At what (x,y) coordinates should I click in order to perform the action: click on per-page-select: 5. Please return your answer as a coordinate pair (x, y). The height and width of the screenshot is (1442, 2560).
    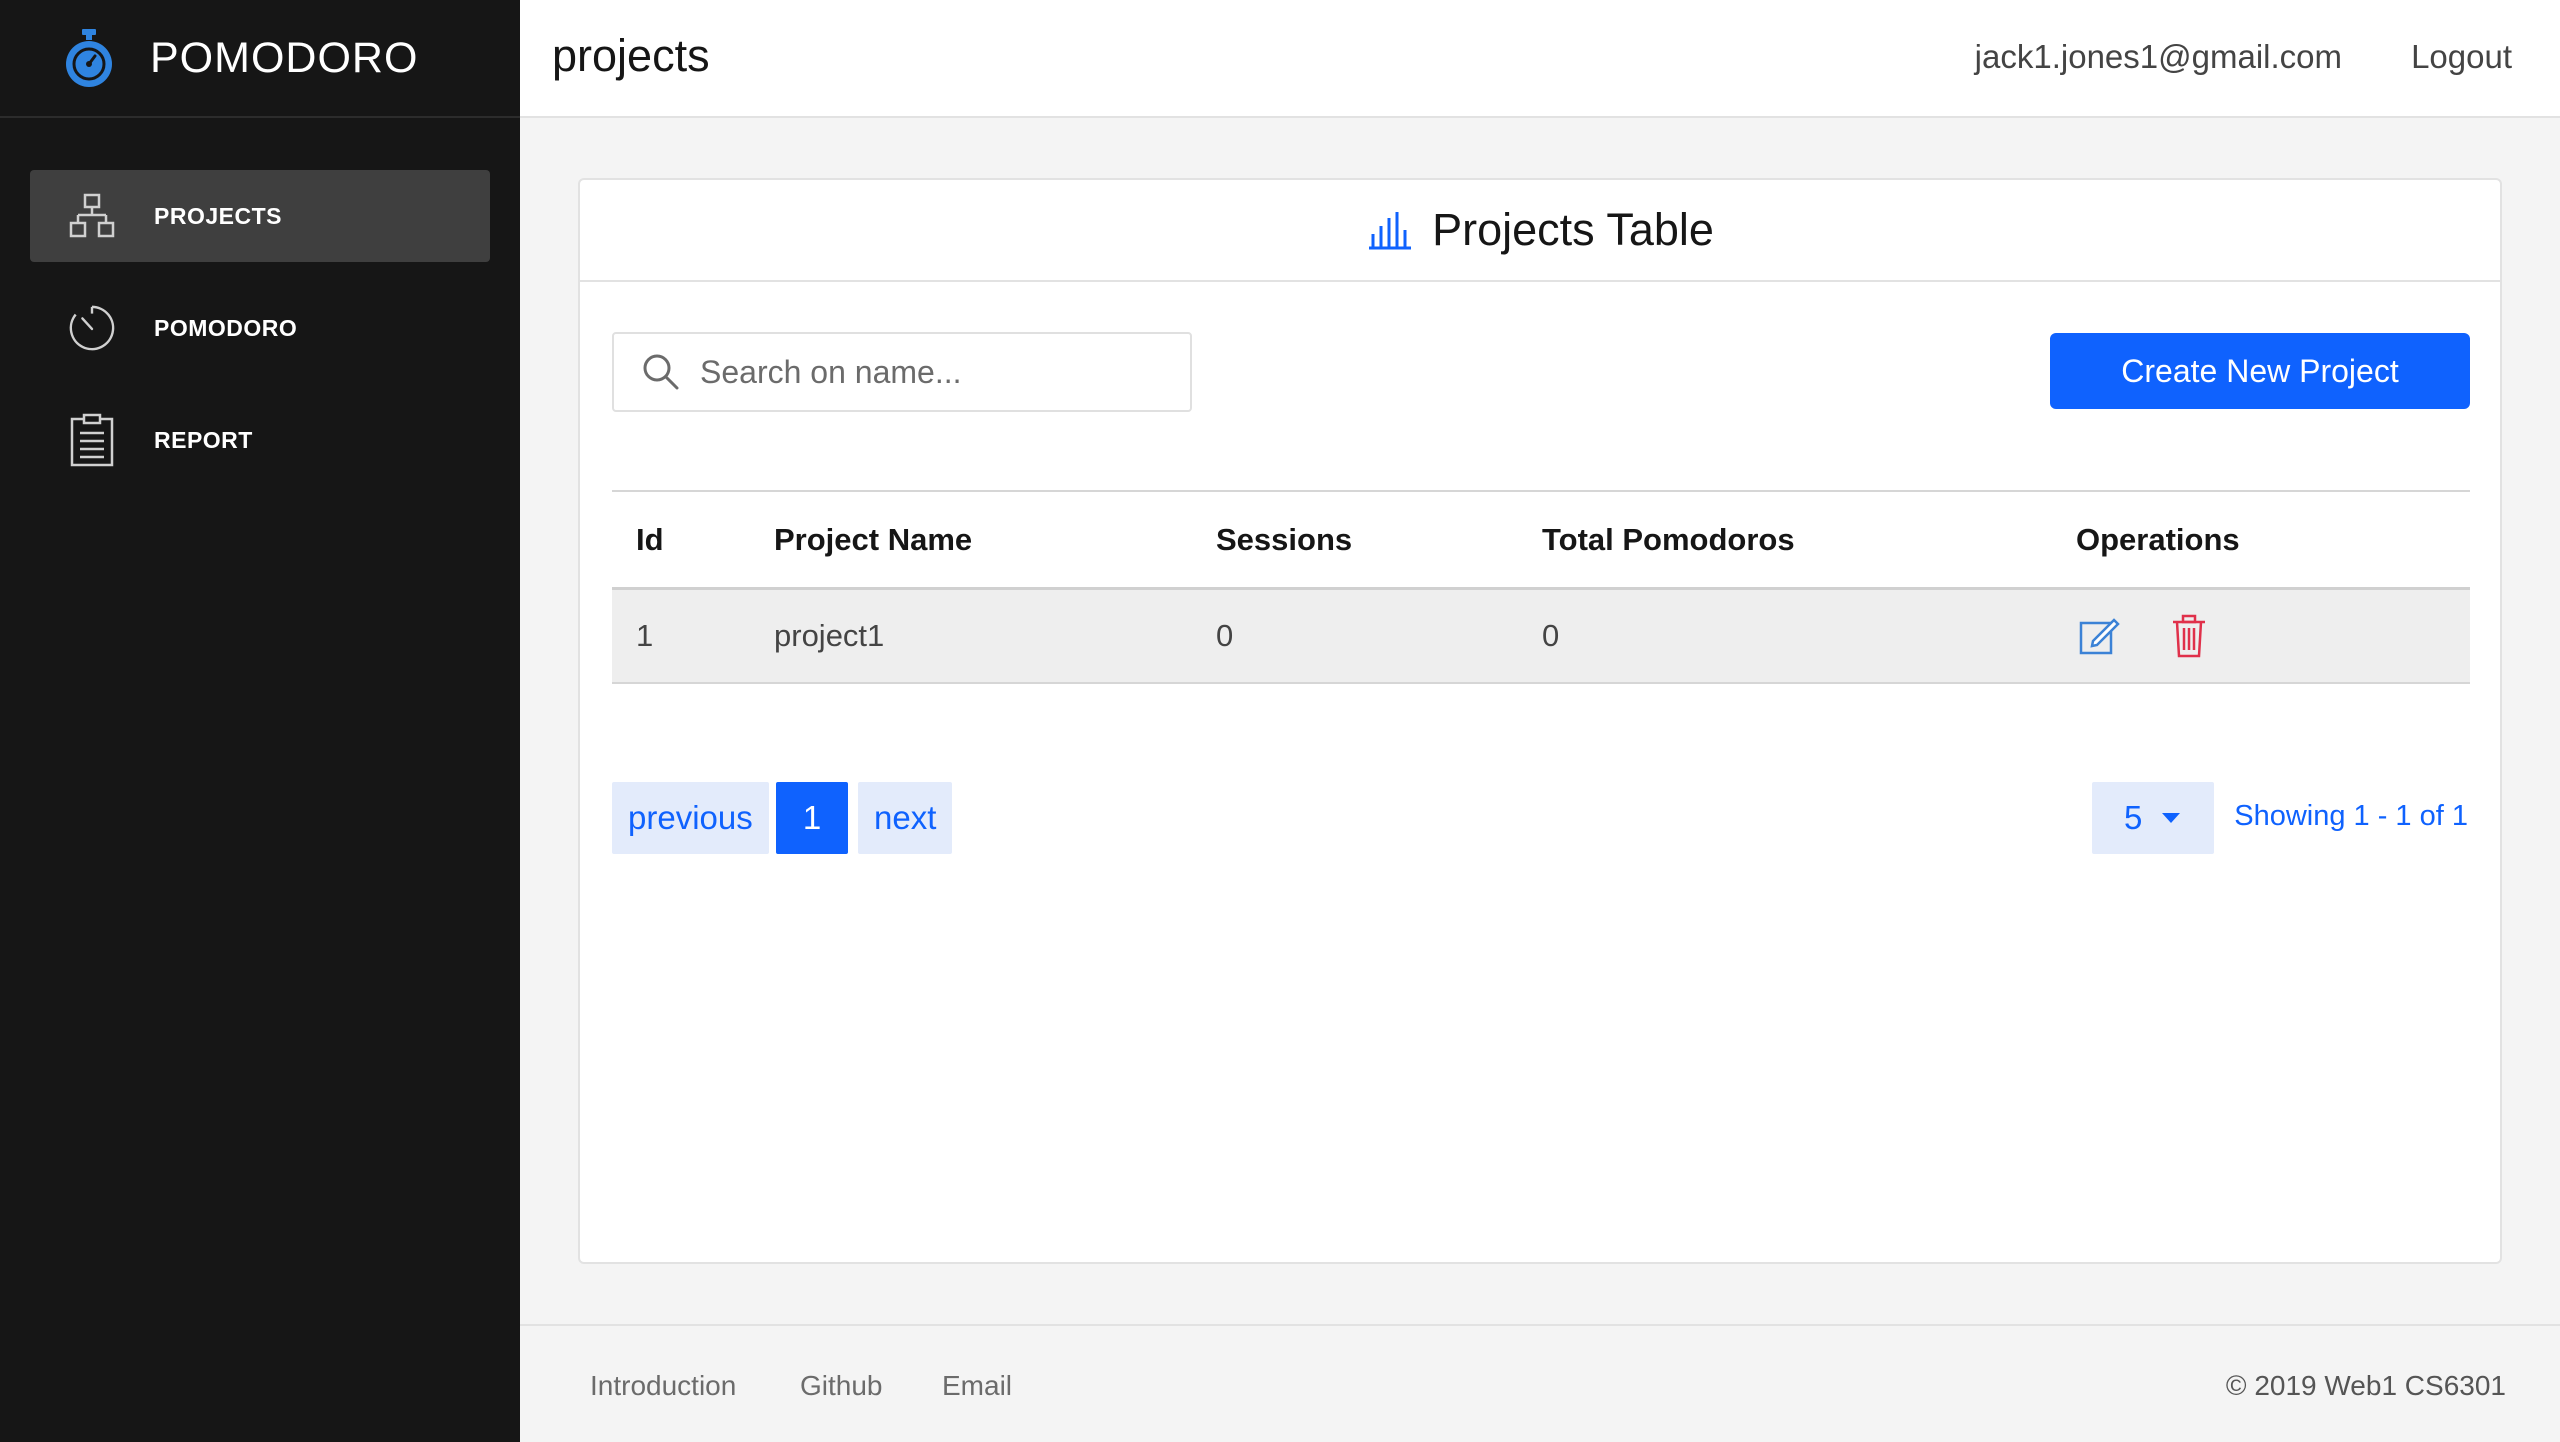
    Looking at the image, I should click on (2153, 818).